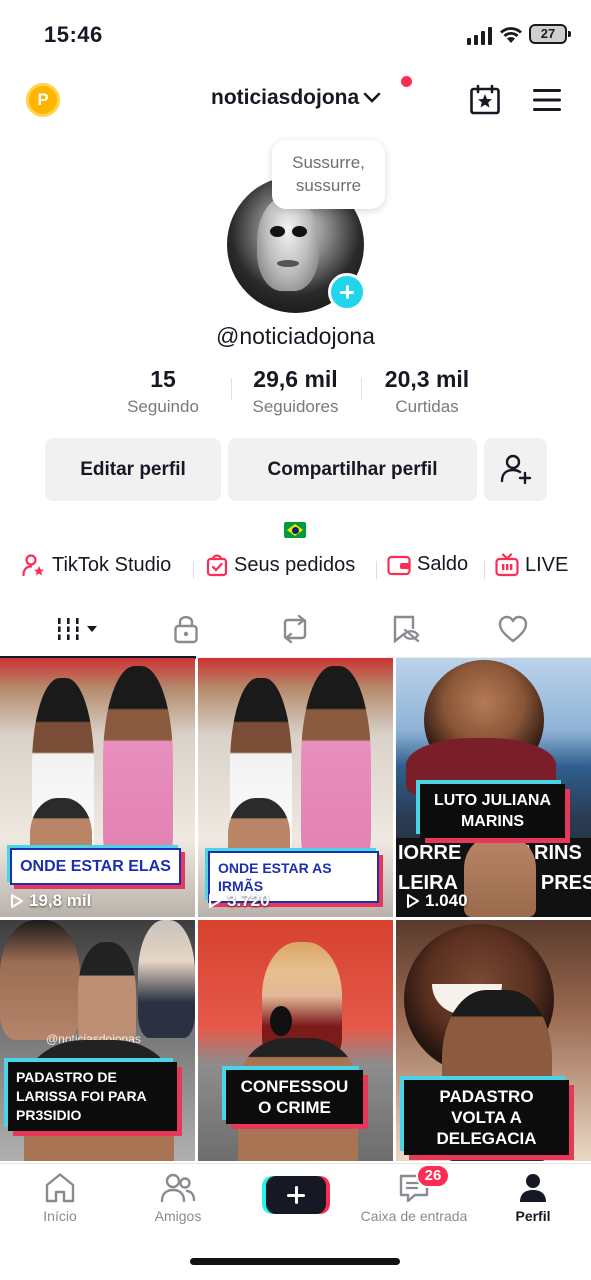 This screenshot has width=591, height=1280. I want to click on inbox-badge: 26, so click(433, 1176).